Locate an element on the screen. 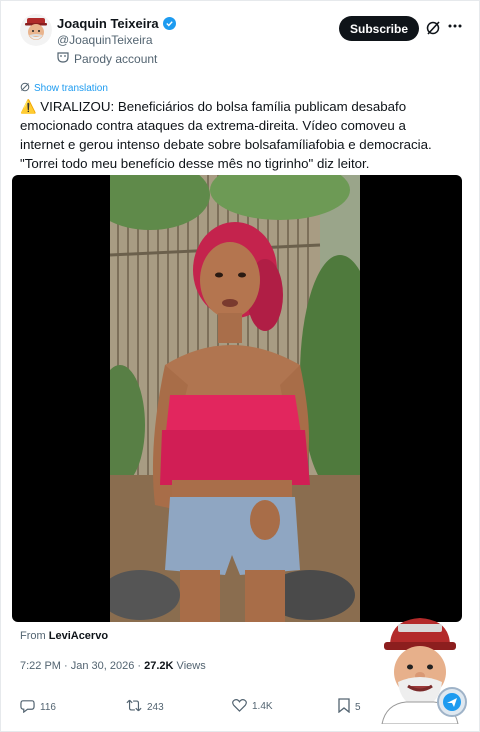 The width and height of the screenshot is (480, 732). bookmark-button: 5 is located at coordinates (349, 707).